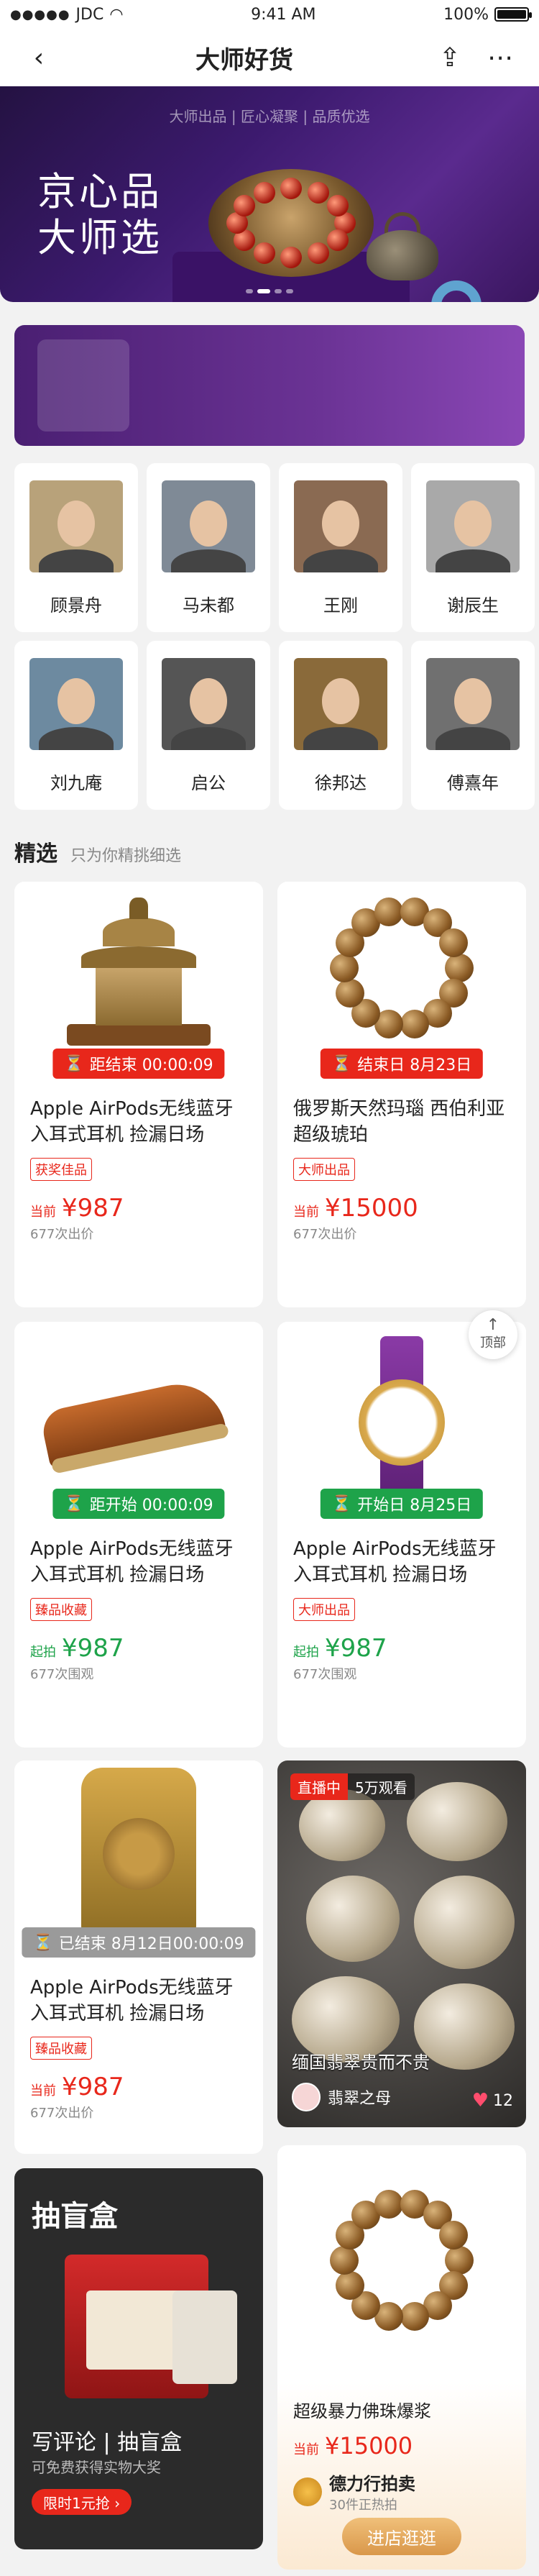 The height and width of the screenshot is (2576, 539). Describe the element at coordinates (76, 547) in the screenshot. I see `master-card: 顾景舟` at that location.